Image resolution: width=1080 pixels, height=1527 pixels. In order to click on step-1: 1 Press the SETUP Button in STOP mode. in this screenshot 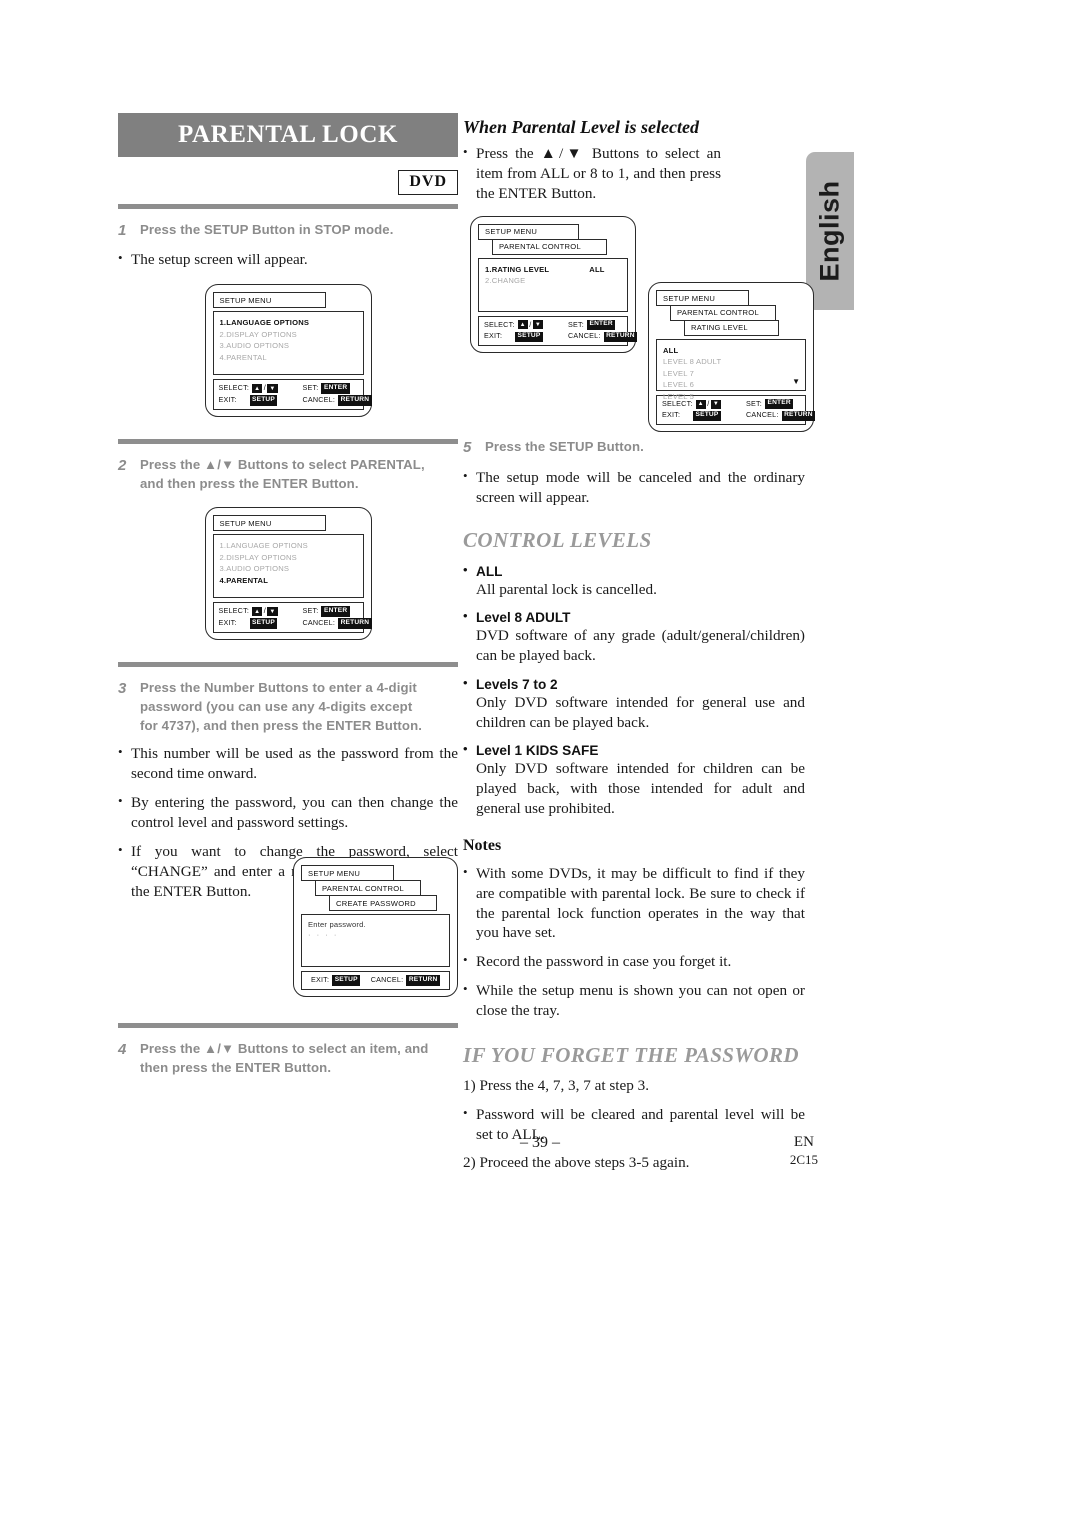, I will do `click(288, 231)`.